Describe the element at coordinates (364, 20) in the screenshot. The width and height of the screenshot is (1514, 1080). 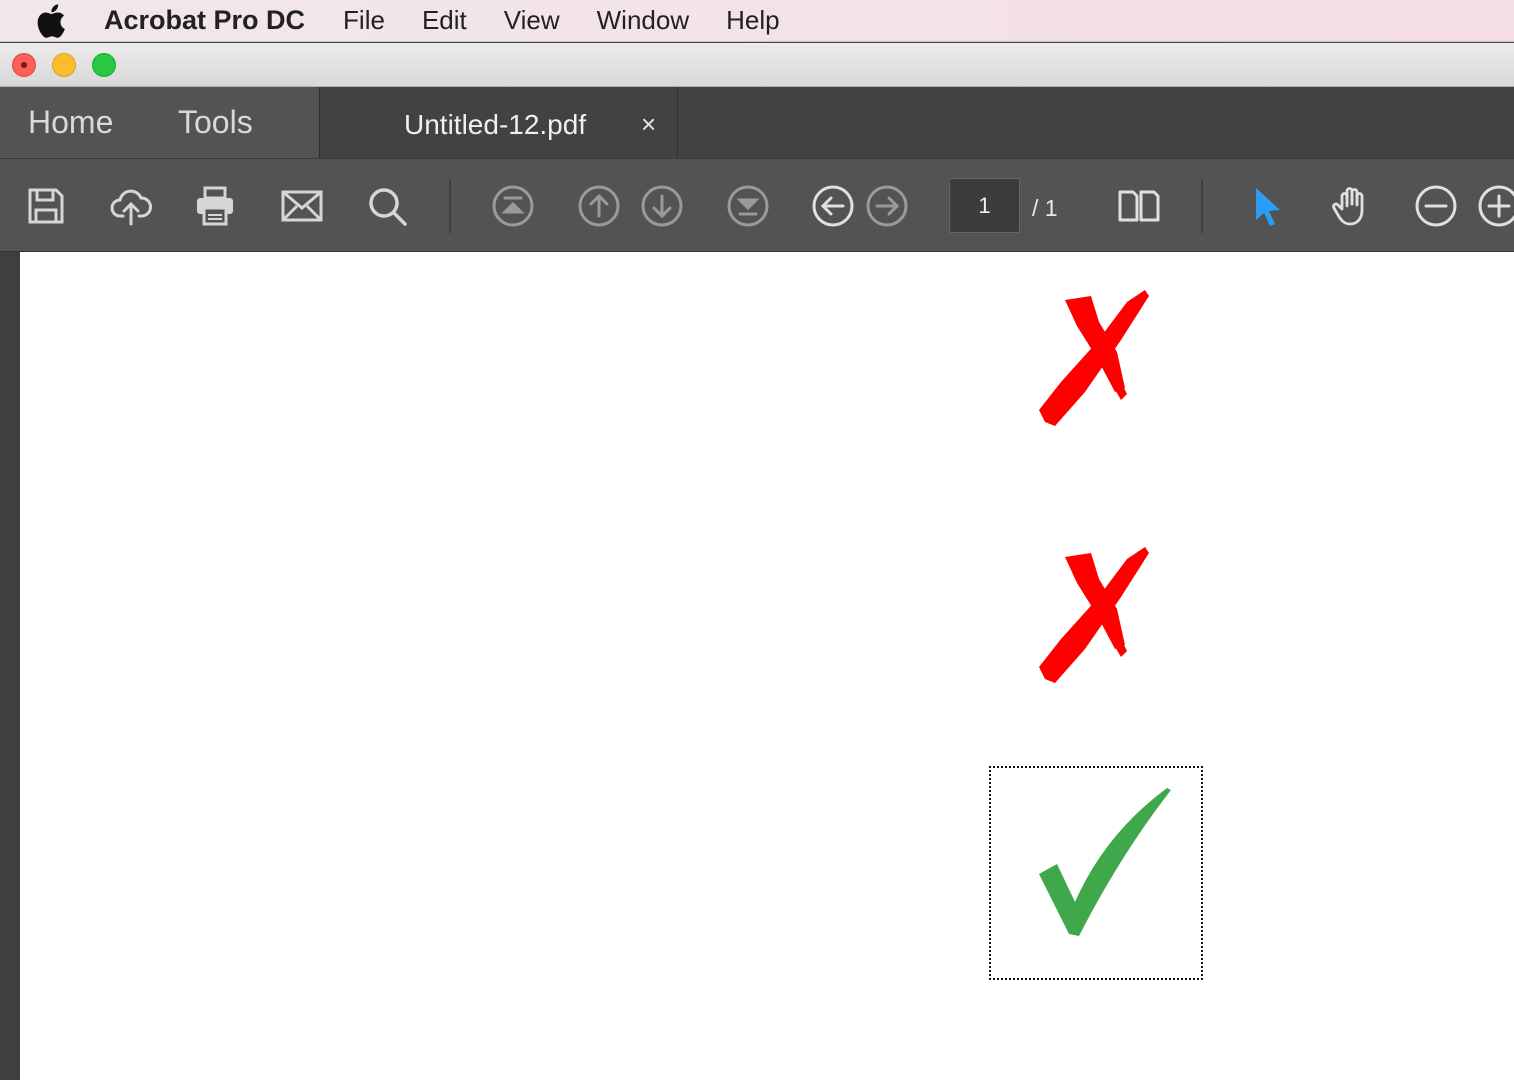
I see `menu-file: File` at that location.